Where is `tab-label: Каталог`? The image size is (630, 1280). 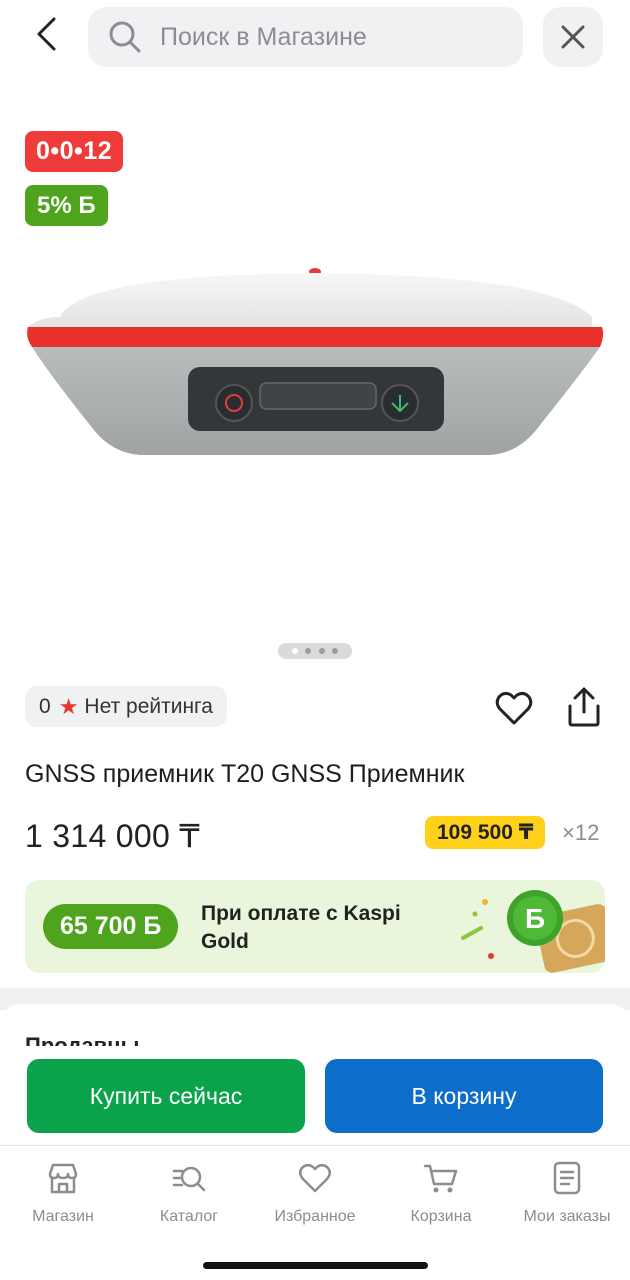 tab-label: Каталог is located at coordinates (189, 1216).